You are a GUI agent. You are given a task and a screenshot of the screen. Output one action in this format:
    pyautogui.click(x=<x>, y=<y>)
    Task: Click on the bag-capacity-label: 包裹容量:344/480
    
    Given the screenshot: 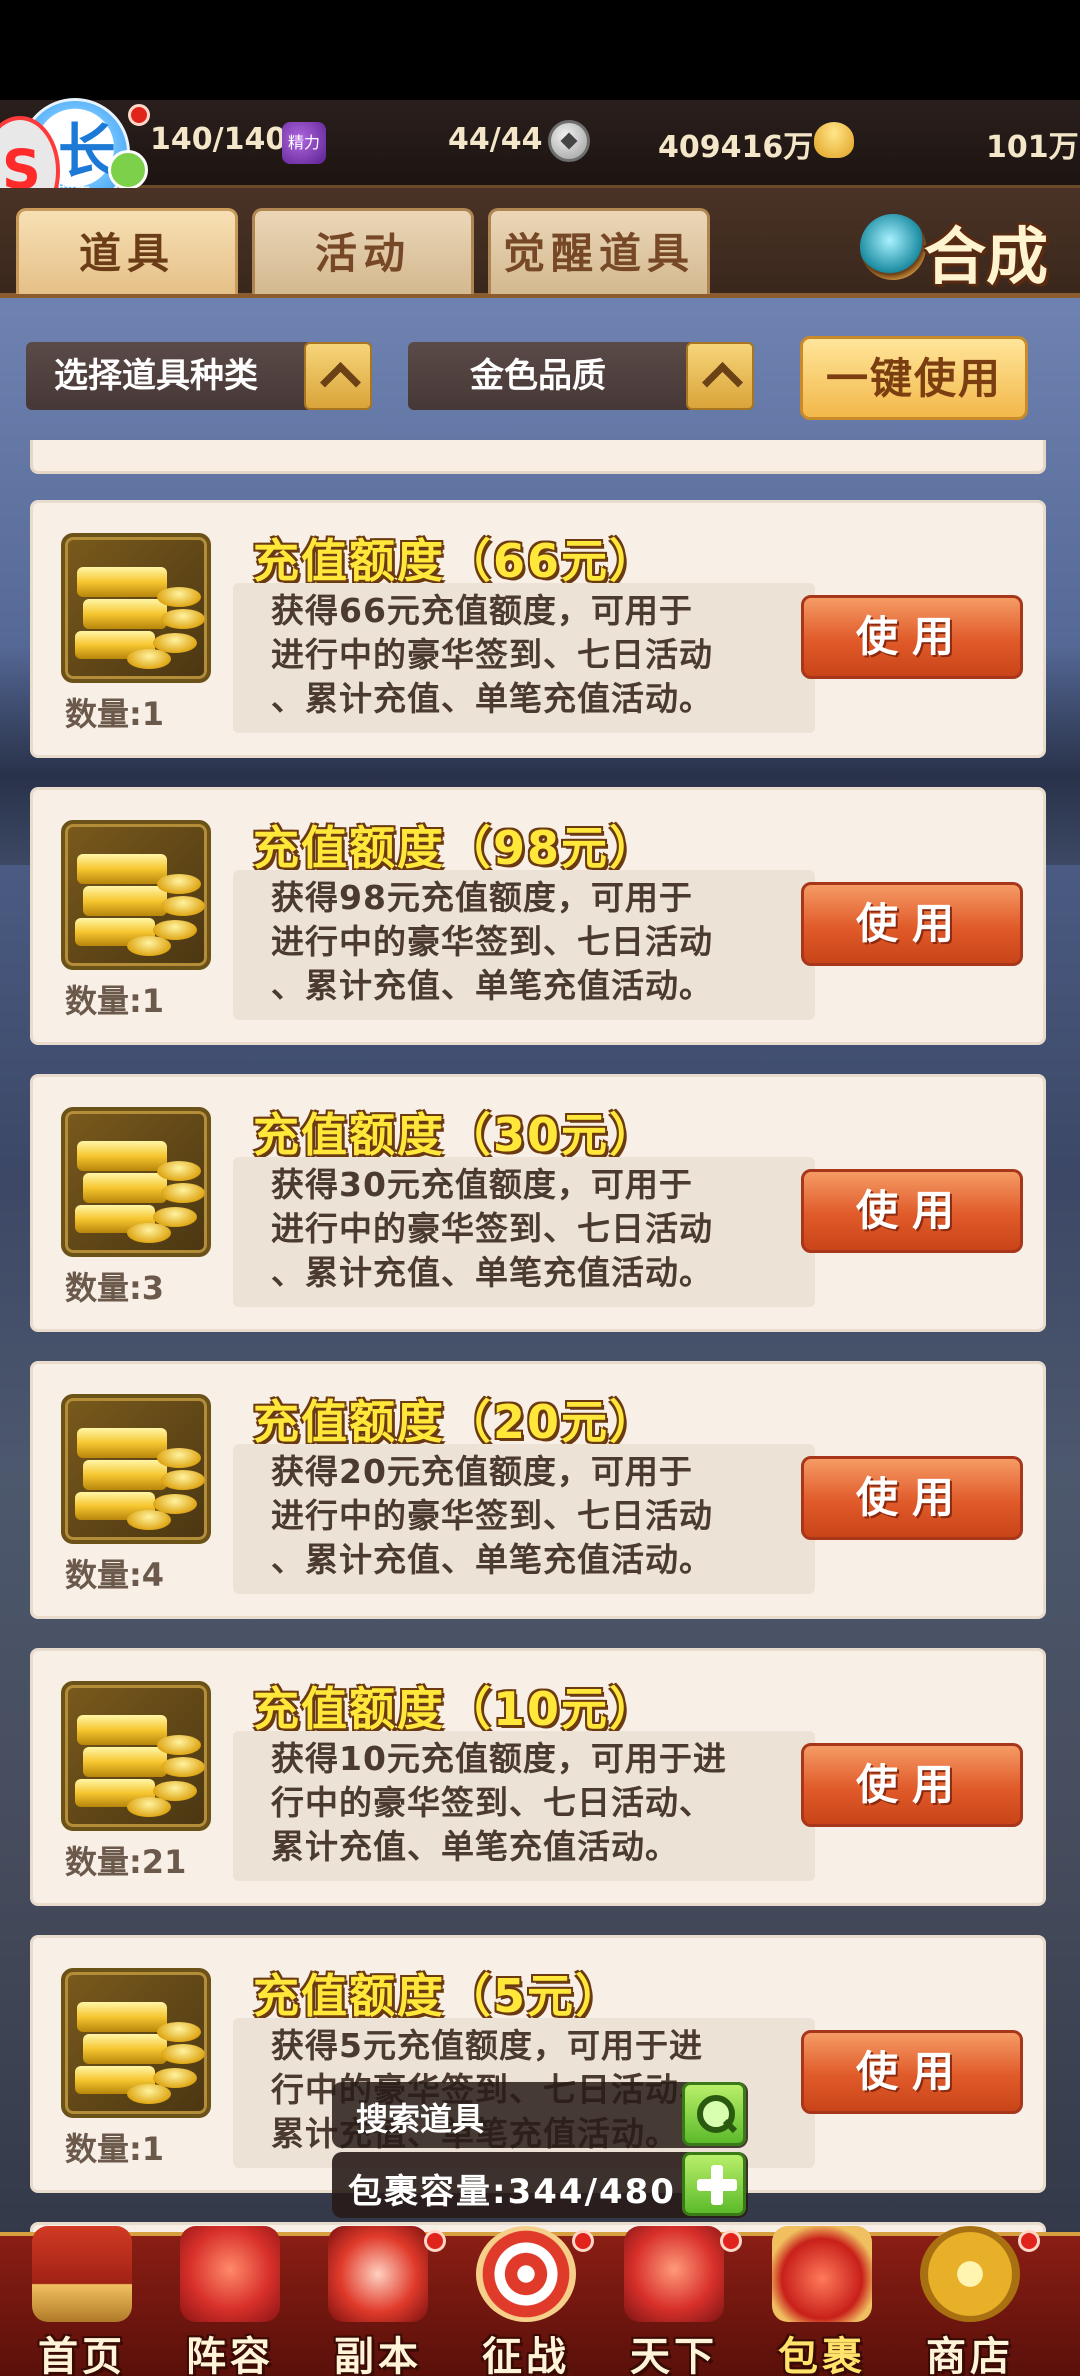 What is the action you would take?
    pyautogui.click(x=512, y=2192)
    